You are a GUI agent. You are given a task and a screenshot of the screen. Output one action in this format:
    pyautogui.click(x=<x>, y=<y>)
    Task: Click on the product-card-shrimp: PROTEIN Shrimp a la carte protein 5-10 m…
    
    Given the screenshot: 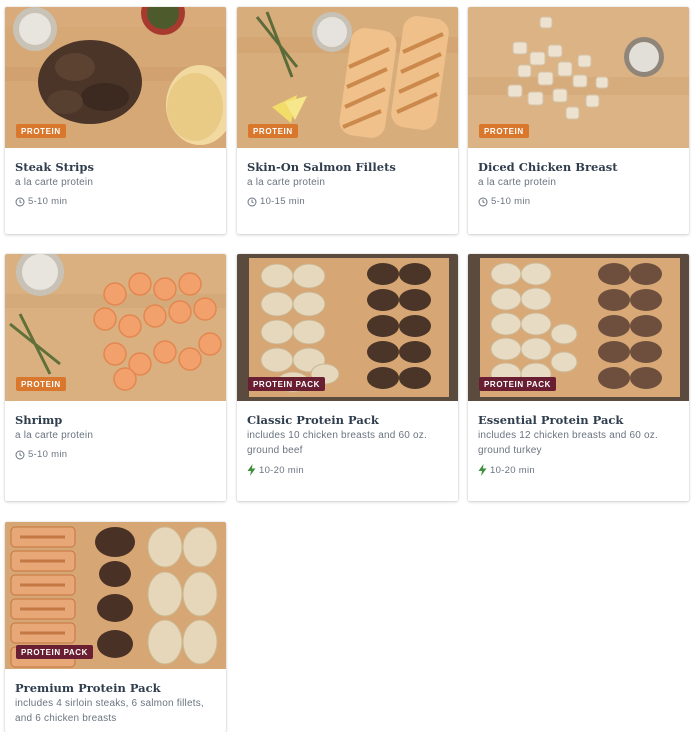 What is the action you would take?
    pyautogui.click(x=115, y=377)
    